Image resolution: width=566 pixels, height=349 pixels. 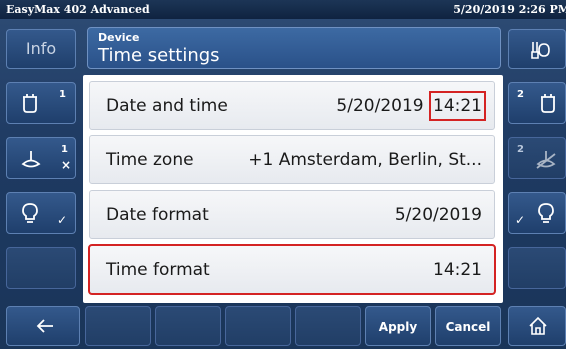 I want to click on title-bar: EasyMax 402 Advanced 5/20/2019 2:26 PM, so click(x=283, y=9).